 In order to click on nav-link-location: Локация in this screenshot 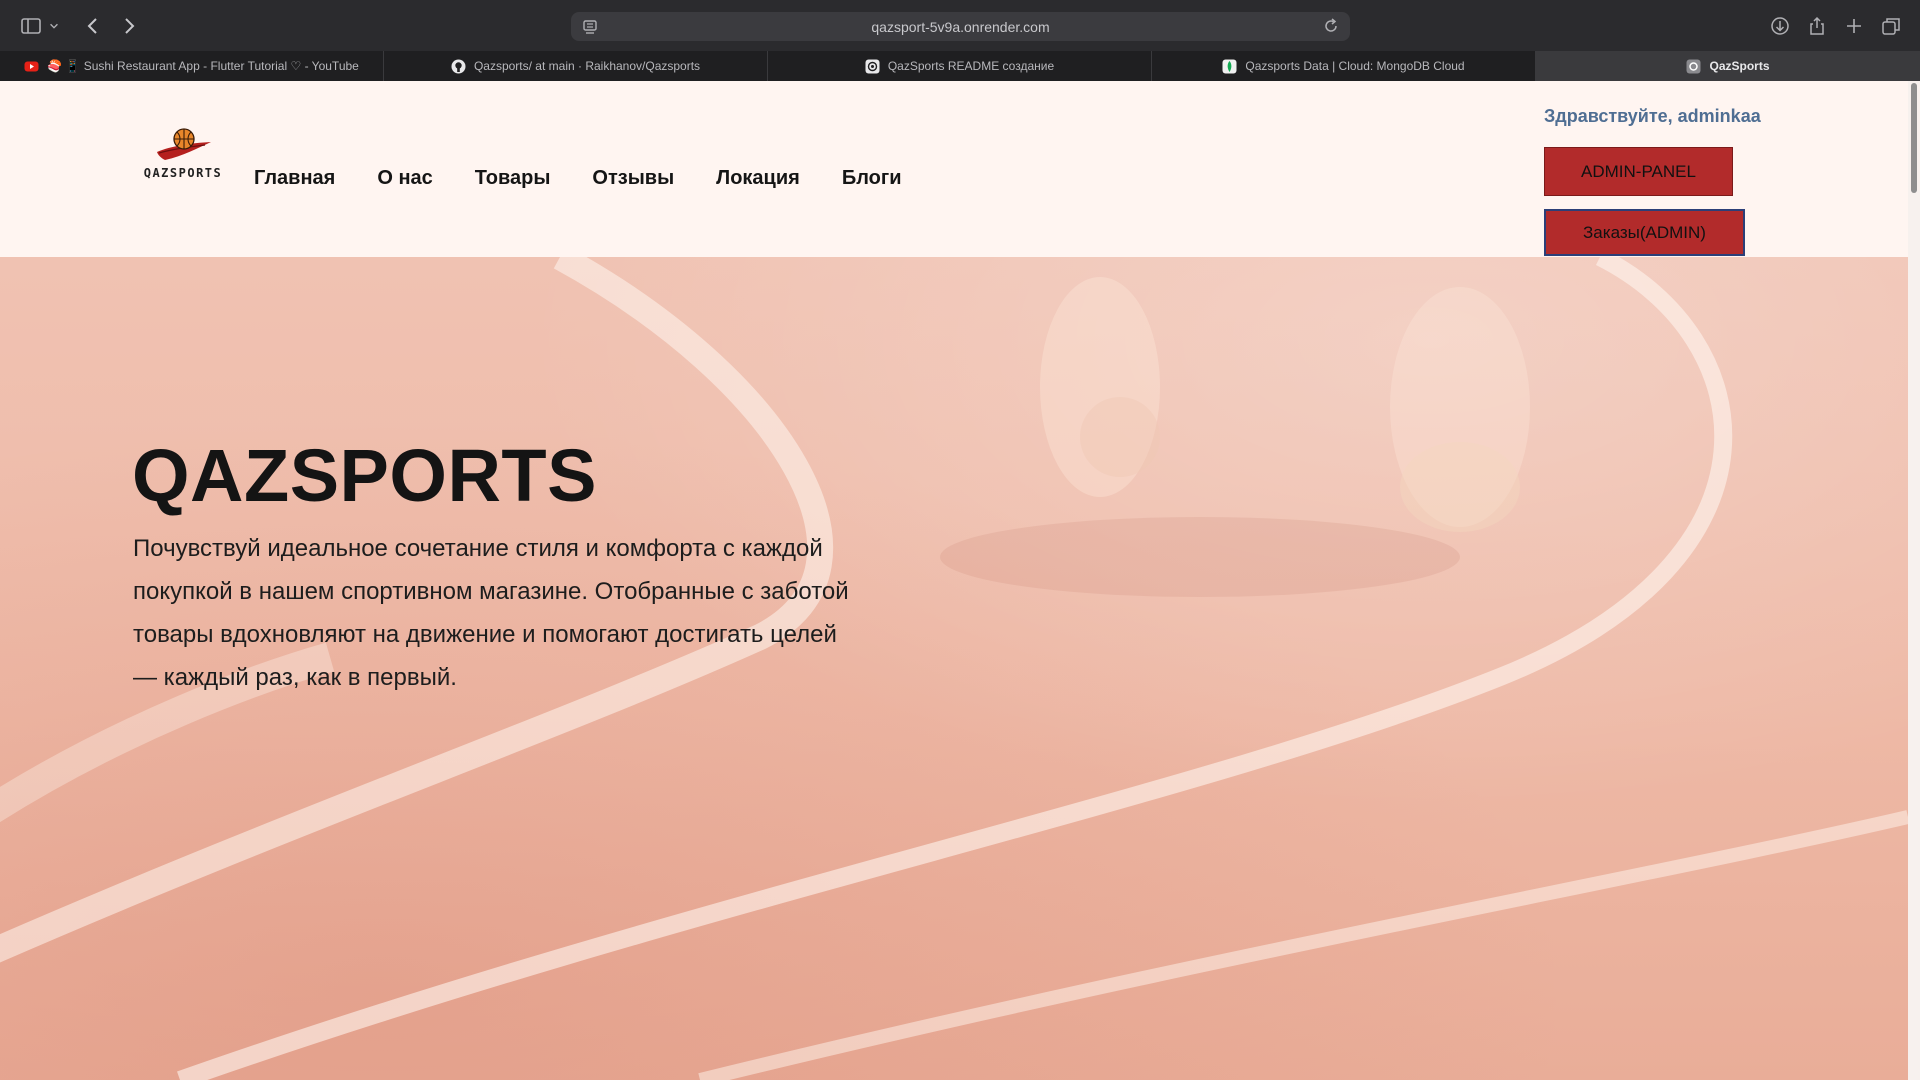, I will do `click(758, 178)`.